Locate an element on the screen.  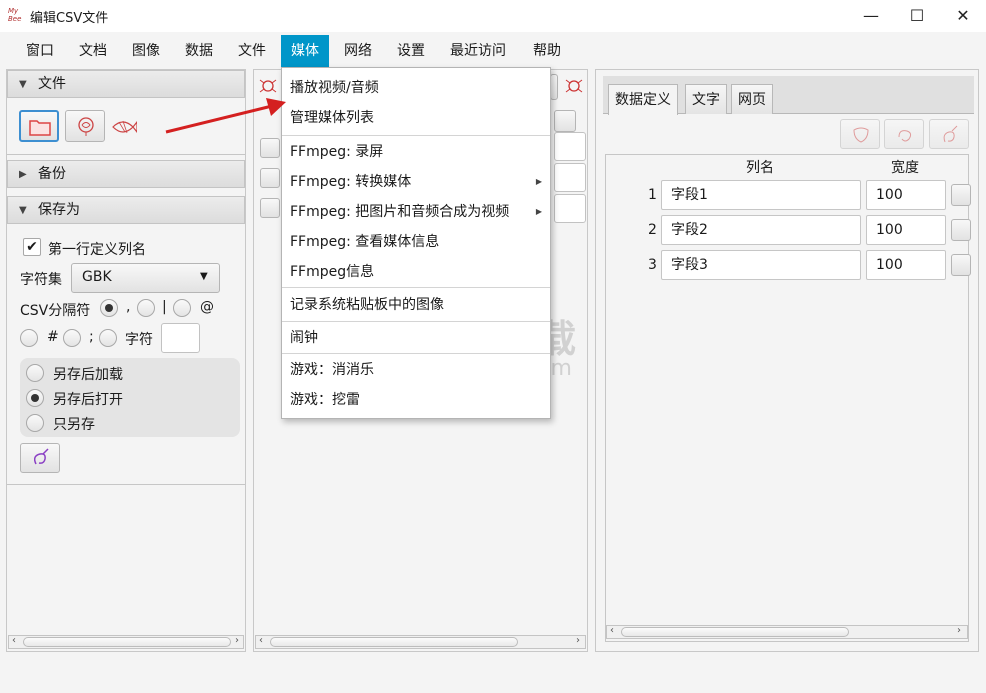
menu-item-ffmpeg-convert: FFmpeg: 转换媒体 ▶ is located at coordinates (416, 182).